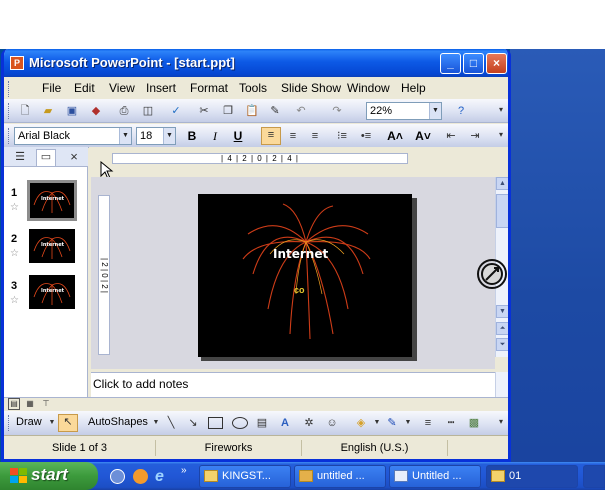  I want to click on formatting-toolbar-grip, so click(9, 136).